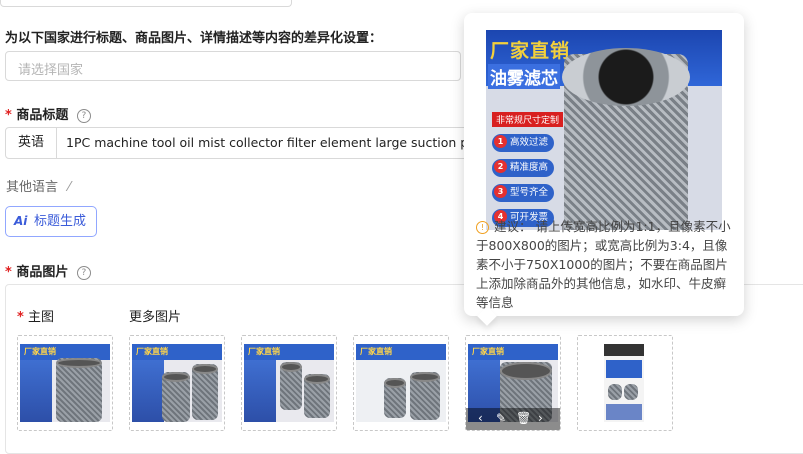 The width and height of the screenshot is (803, 454). Describe the element at coordinates (69, 187) in the screenshot. I see `edit-icon: ⁄` at that location.